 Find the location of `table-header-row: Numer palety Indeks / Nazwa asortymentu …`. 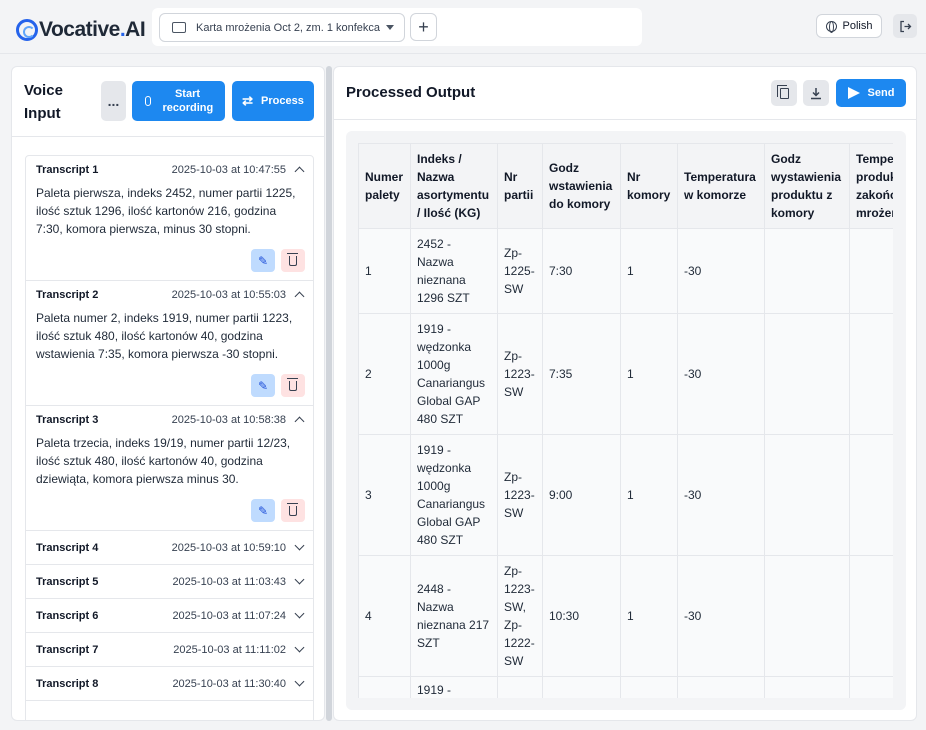

table-header-row: Numer palety Indeks / Nazwa asortymentu … is located at coordinates (625, 186).